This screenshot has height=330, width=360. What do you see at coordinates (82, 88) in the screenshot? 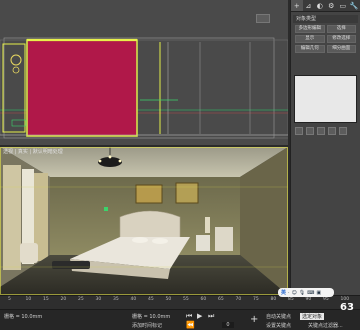
I see `wall-panel` at bounding box center [82, 88].